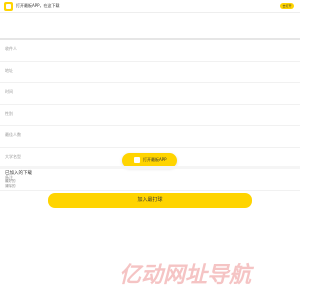  What do you see at coordinates (10, 186) in the screenshot?
I see `section-text: 清除的` at bounding box center [10, 186].